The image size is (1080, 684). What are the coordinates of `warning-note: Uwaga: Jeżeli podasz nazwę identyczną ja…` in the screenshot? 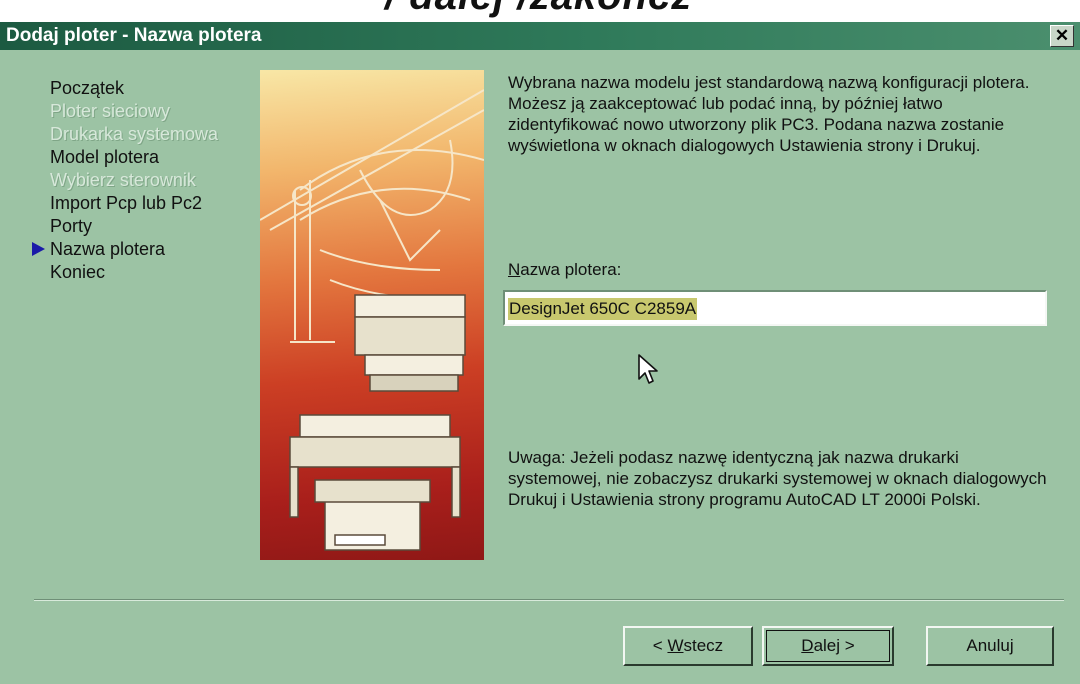 It's located at (777, 478).